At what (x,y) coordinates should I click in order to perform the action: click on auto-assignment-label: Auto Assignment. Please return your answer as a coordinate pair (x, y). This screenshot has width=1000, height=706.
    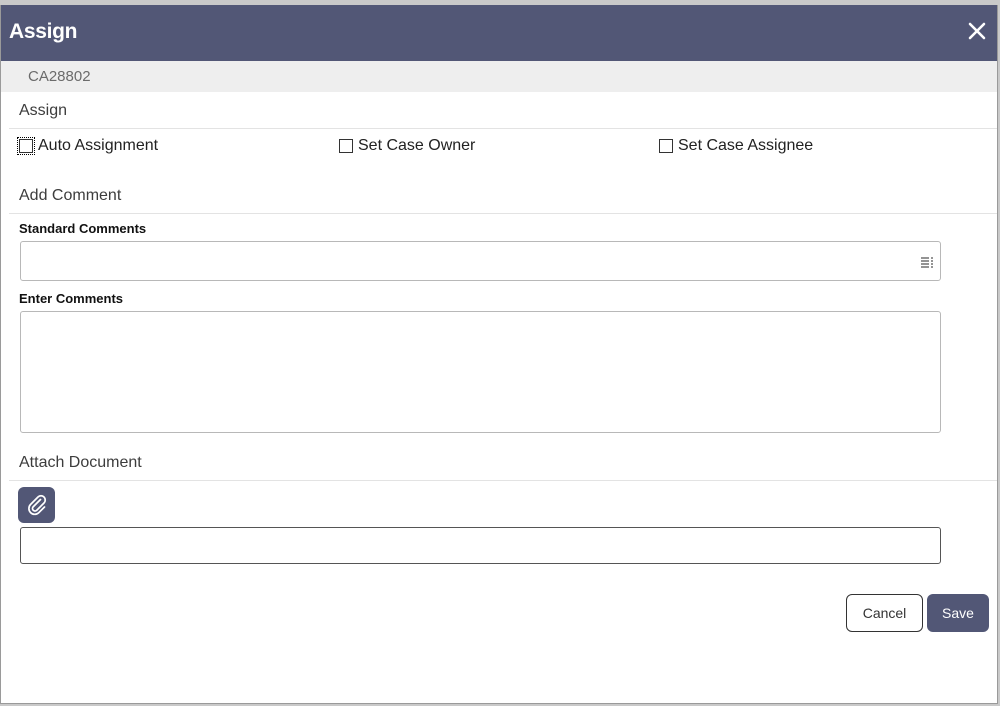
    Looking at the image, I should click on (98, 145).